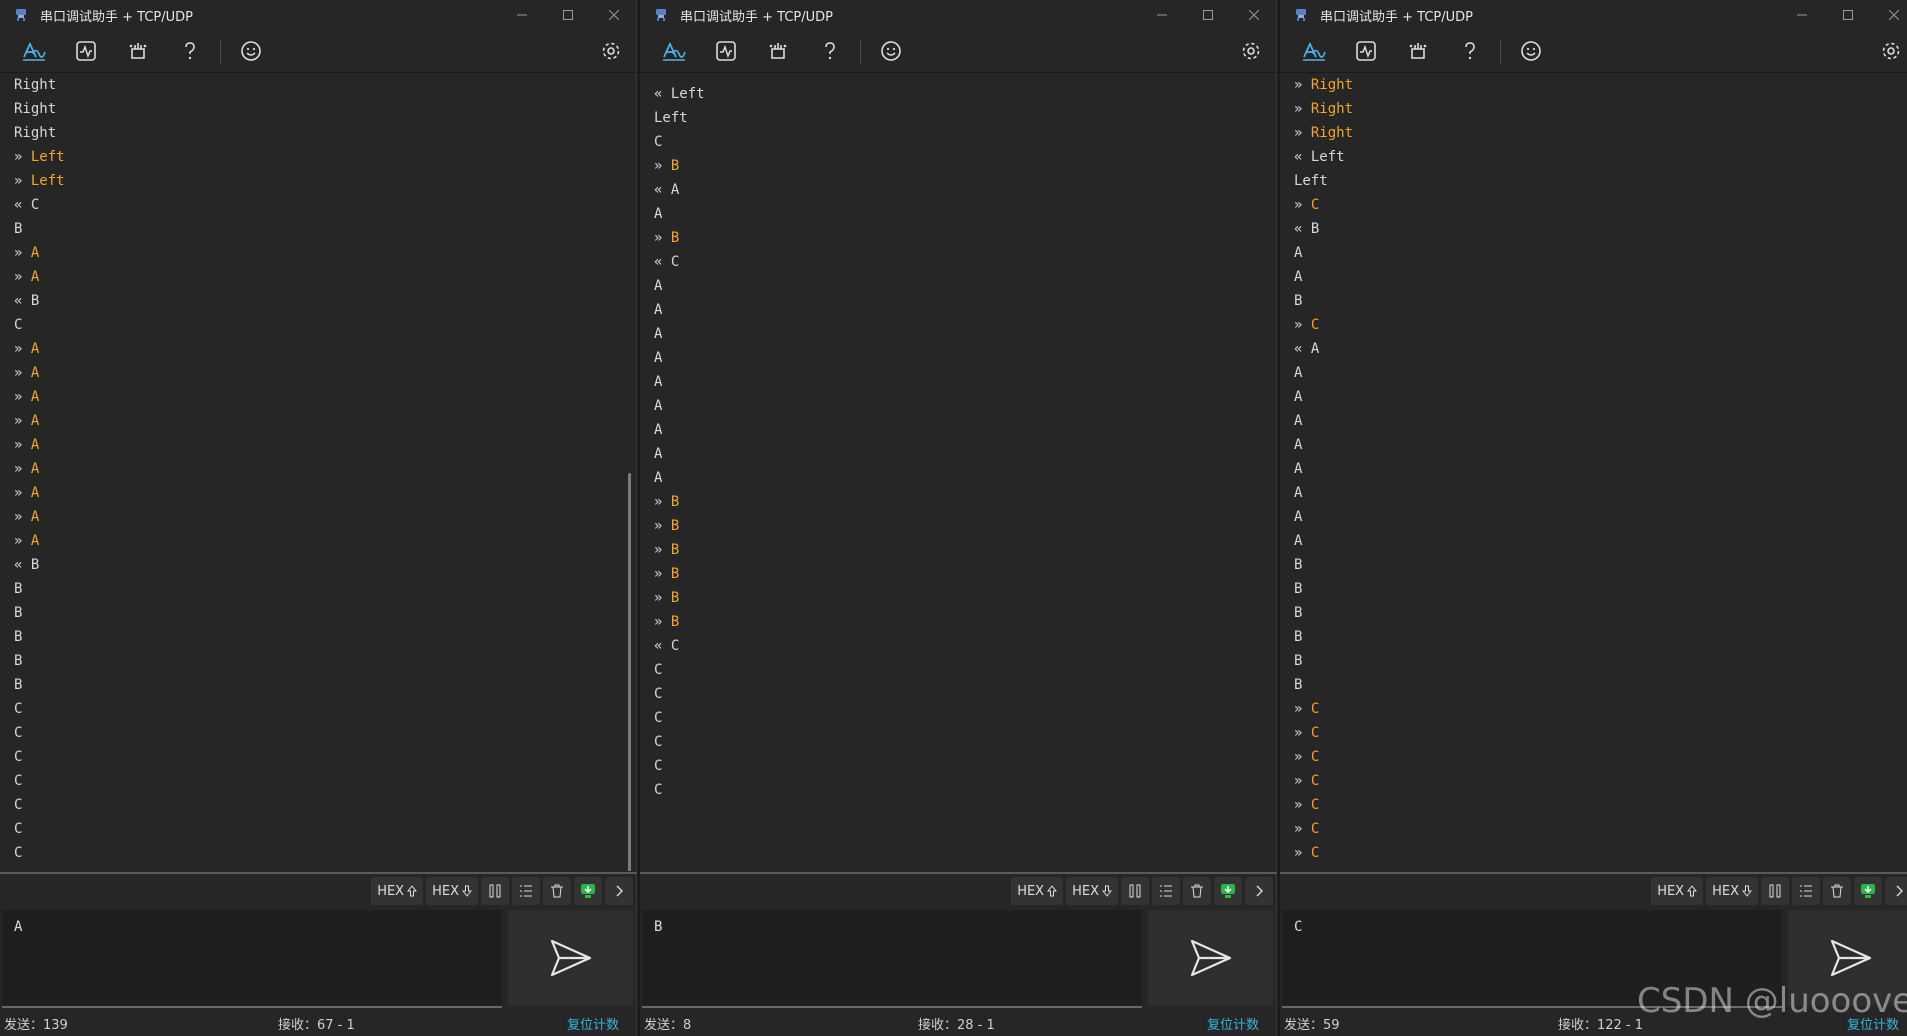  Describe the element at coordinates (629, 672) in the screenshot. I see `scrollbar-thumb` at that location.